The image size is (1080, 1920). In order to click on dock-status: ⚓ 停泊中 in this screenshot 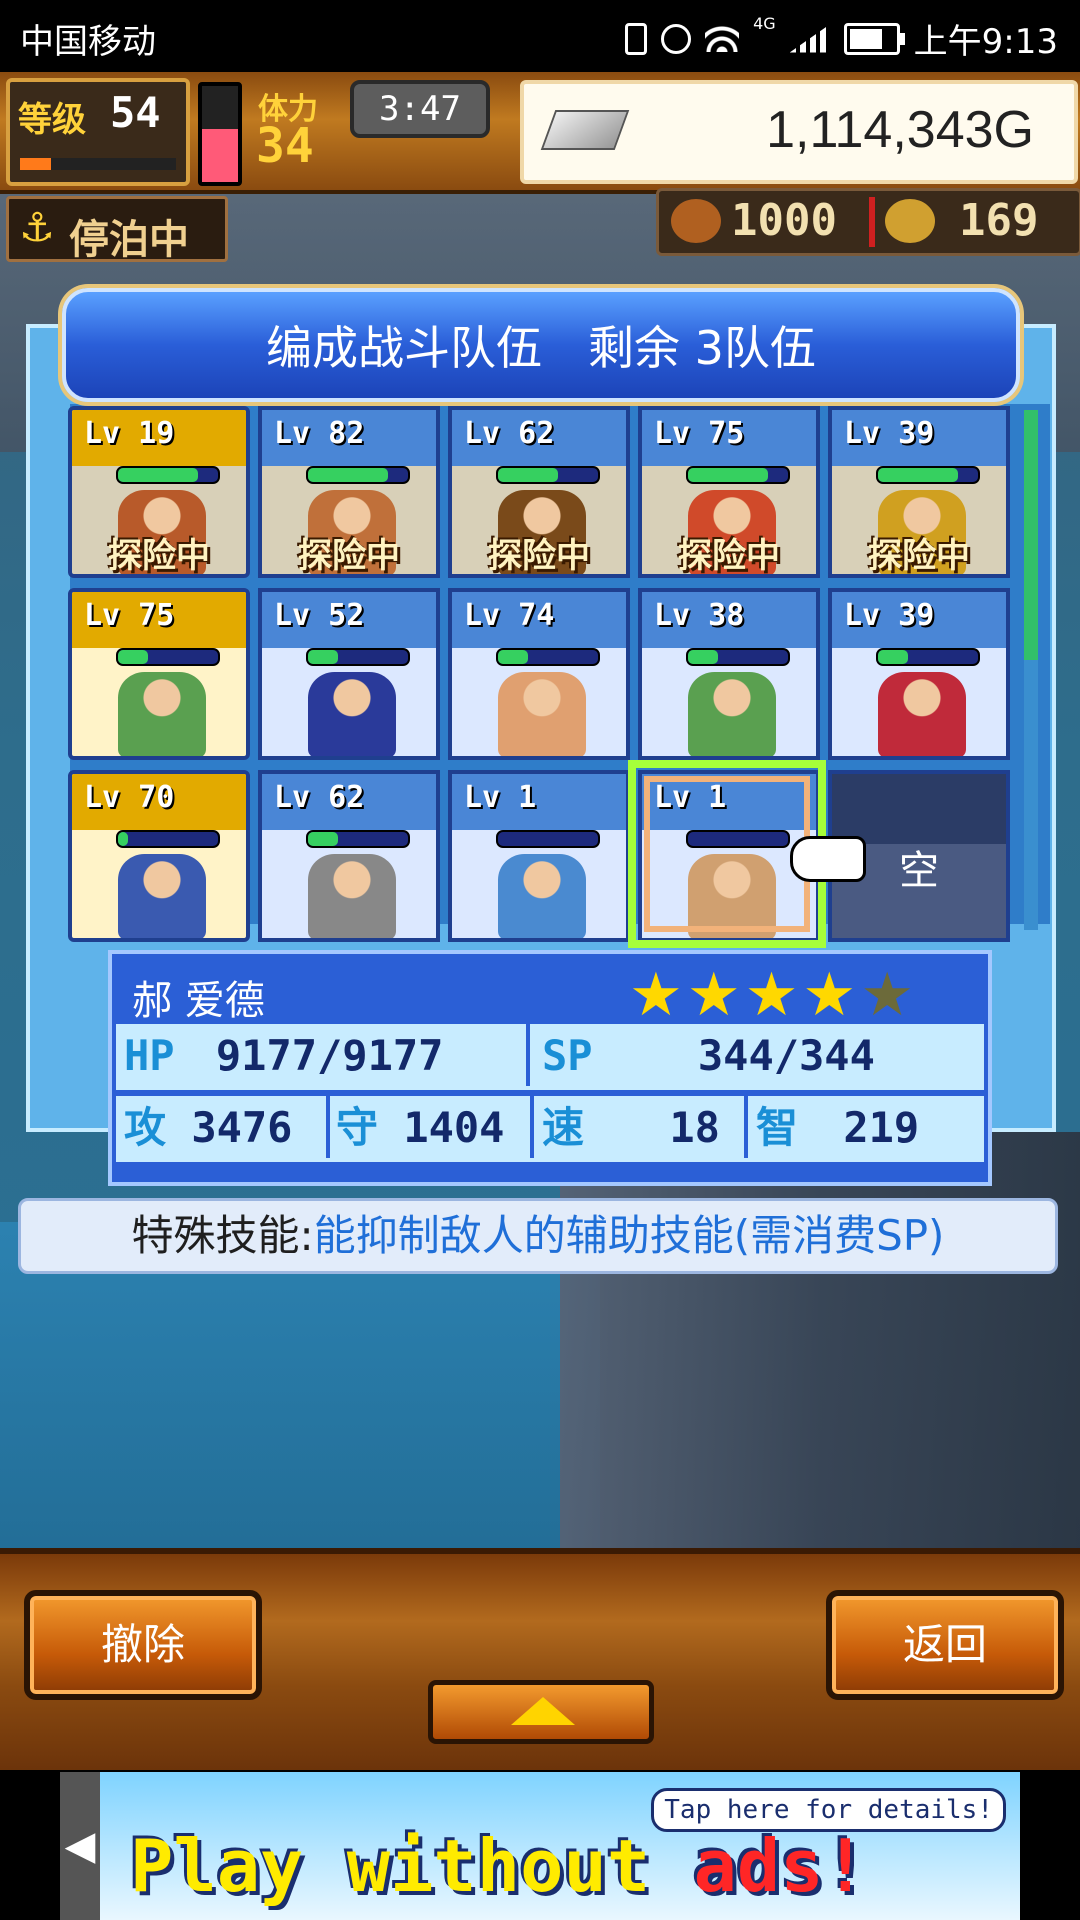, I will do `click(117, 229)`.